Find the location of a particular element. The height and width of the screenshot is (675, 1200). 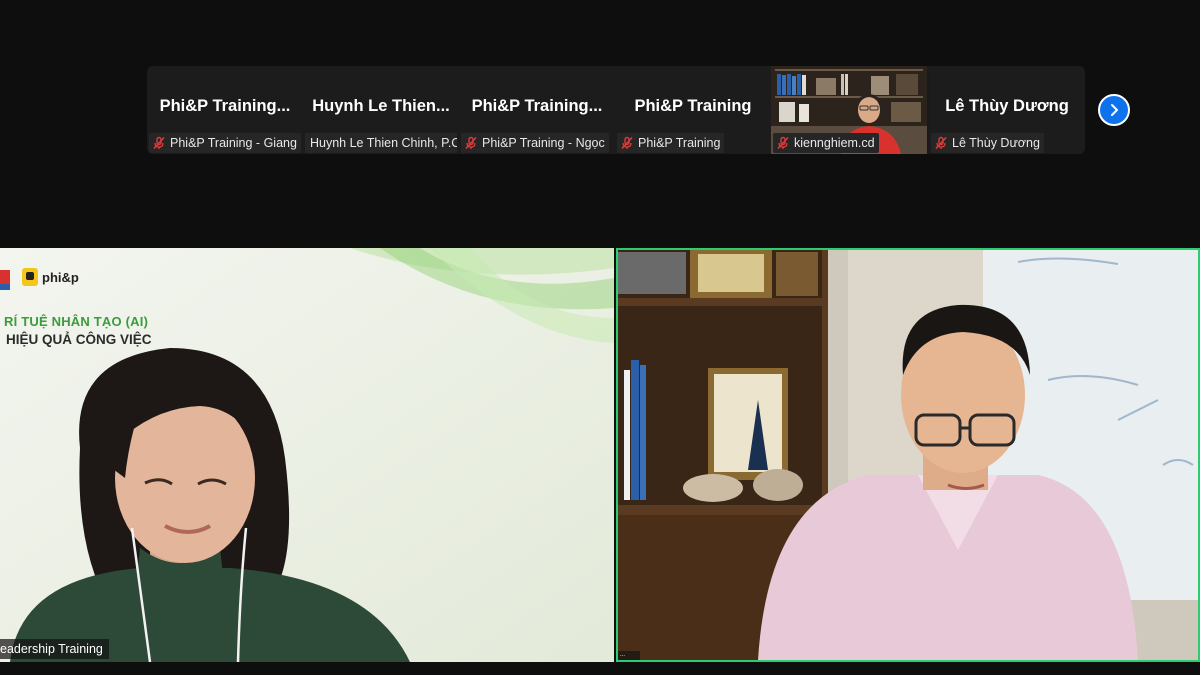

next-page-button is located at coordinates (1114, 110).